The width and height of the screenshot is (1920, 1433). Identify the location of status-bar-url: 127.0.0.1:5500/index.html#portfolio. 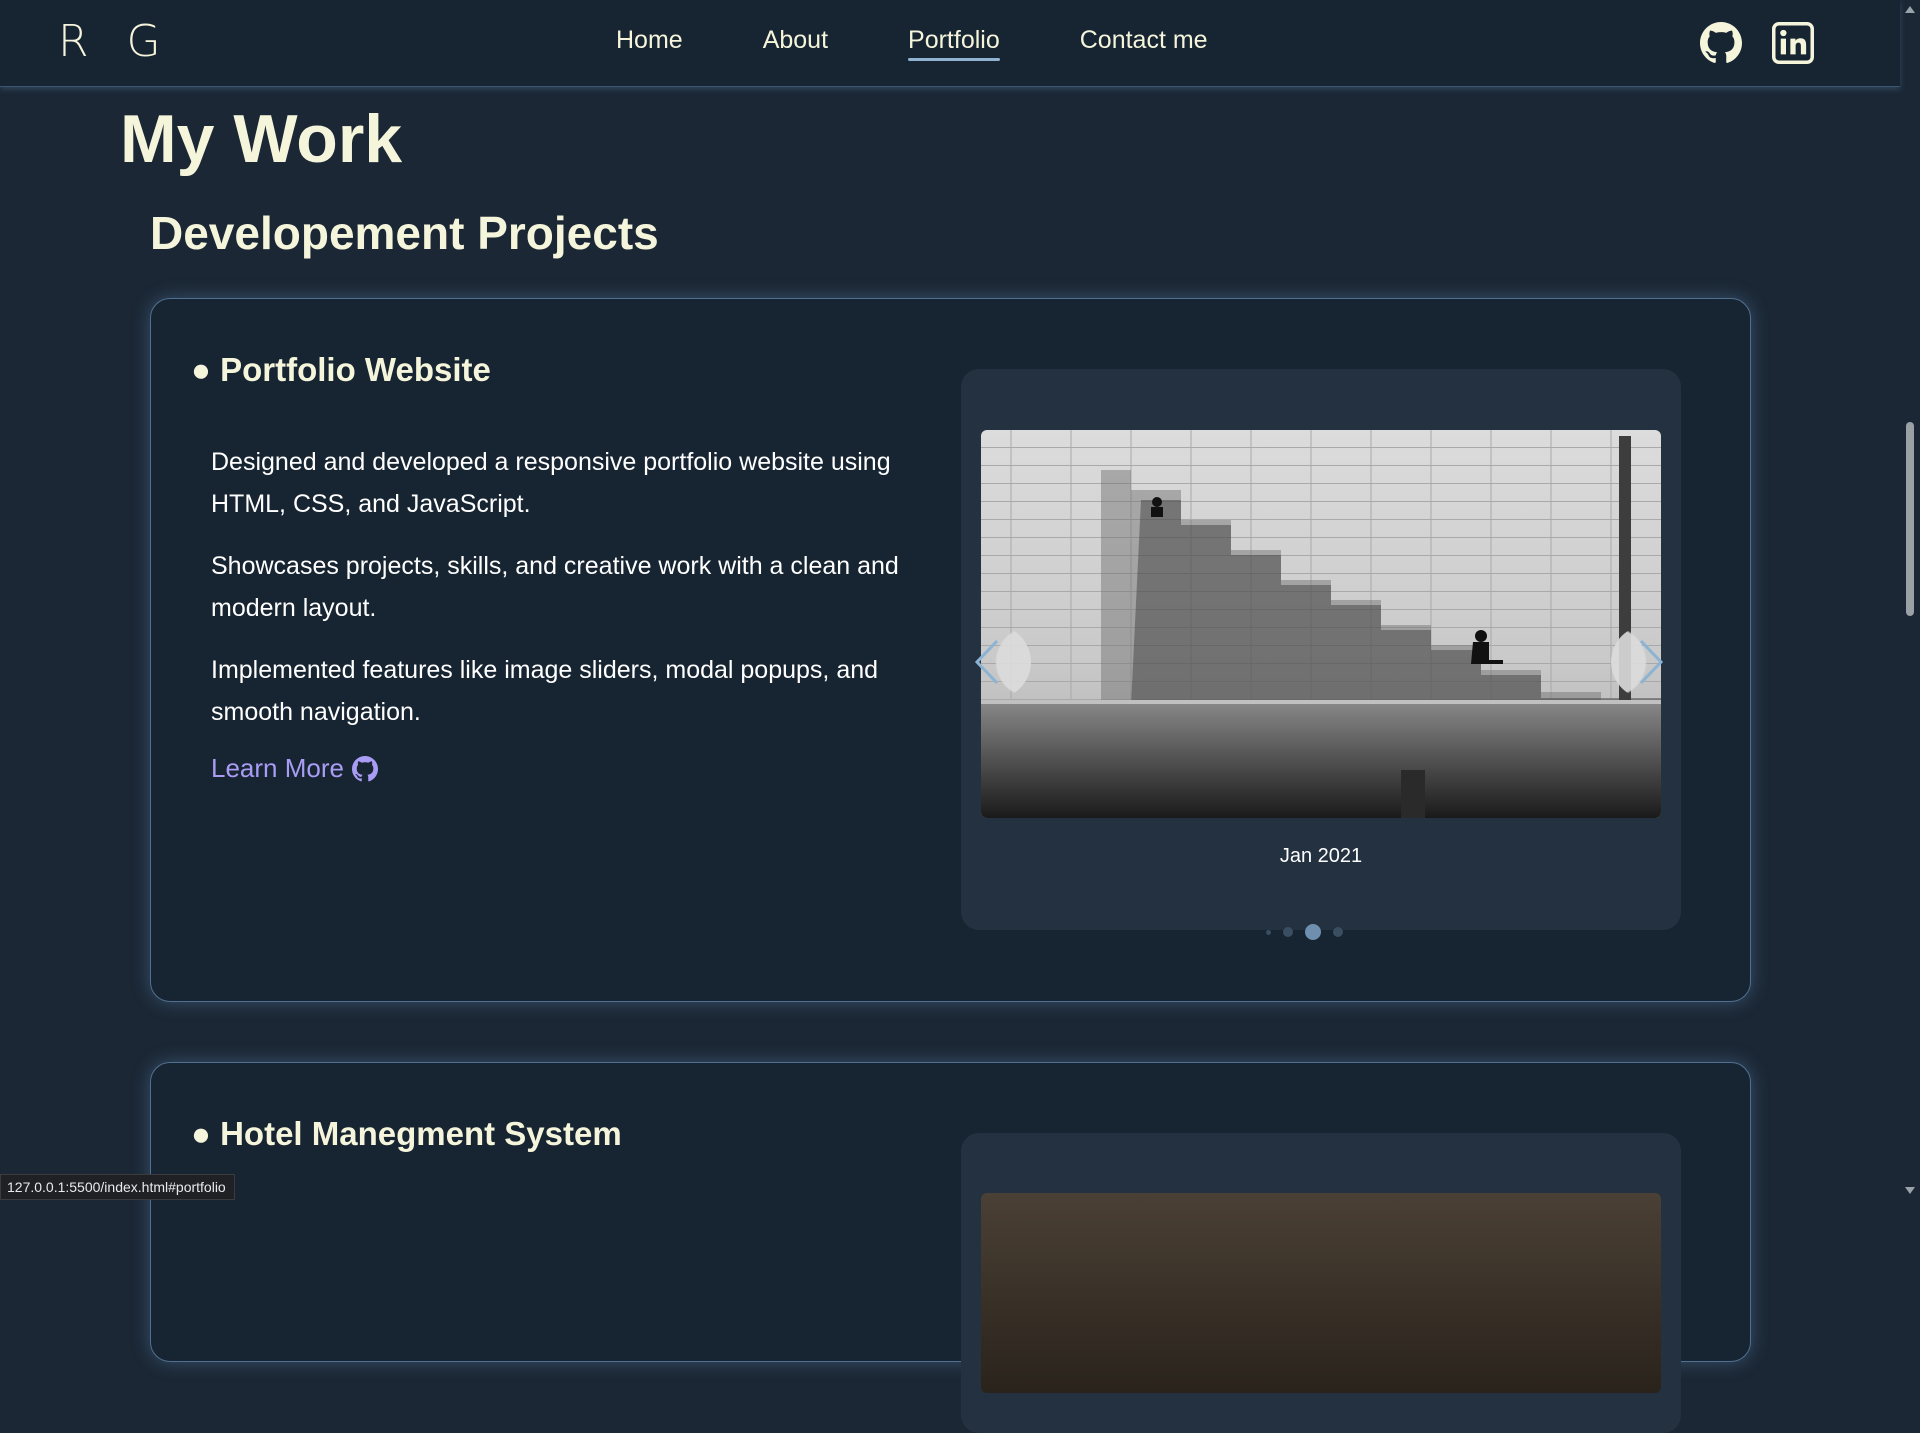
(117, 1187).